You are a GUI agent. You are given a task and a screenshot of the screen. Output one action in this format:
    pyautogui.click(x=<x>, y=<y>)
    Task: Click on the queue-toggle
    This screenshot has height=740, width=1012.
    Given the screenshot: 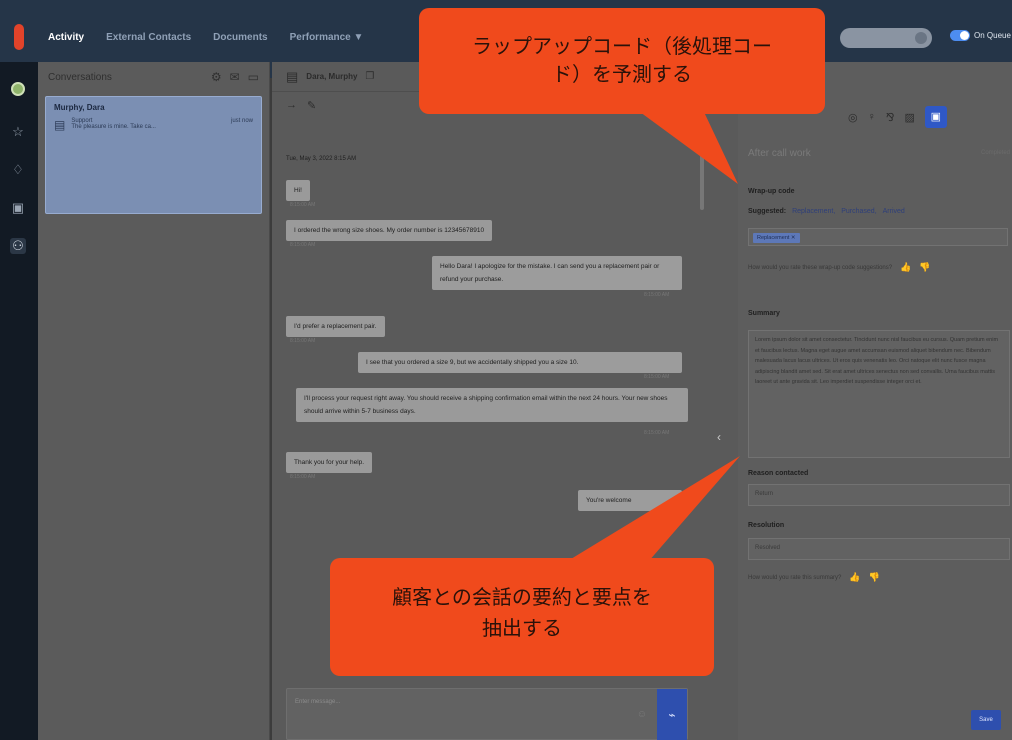 What is the action you would take?
    pyautogui.click(x=960, y=35)
    